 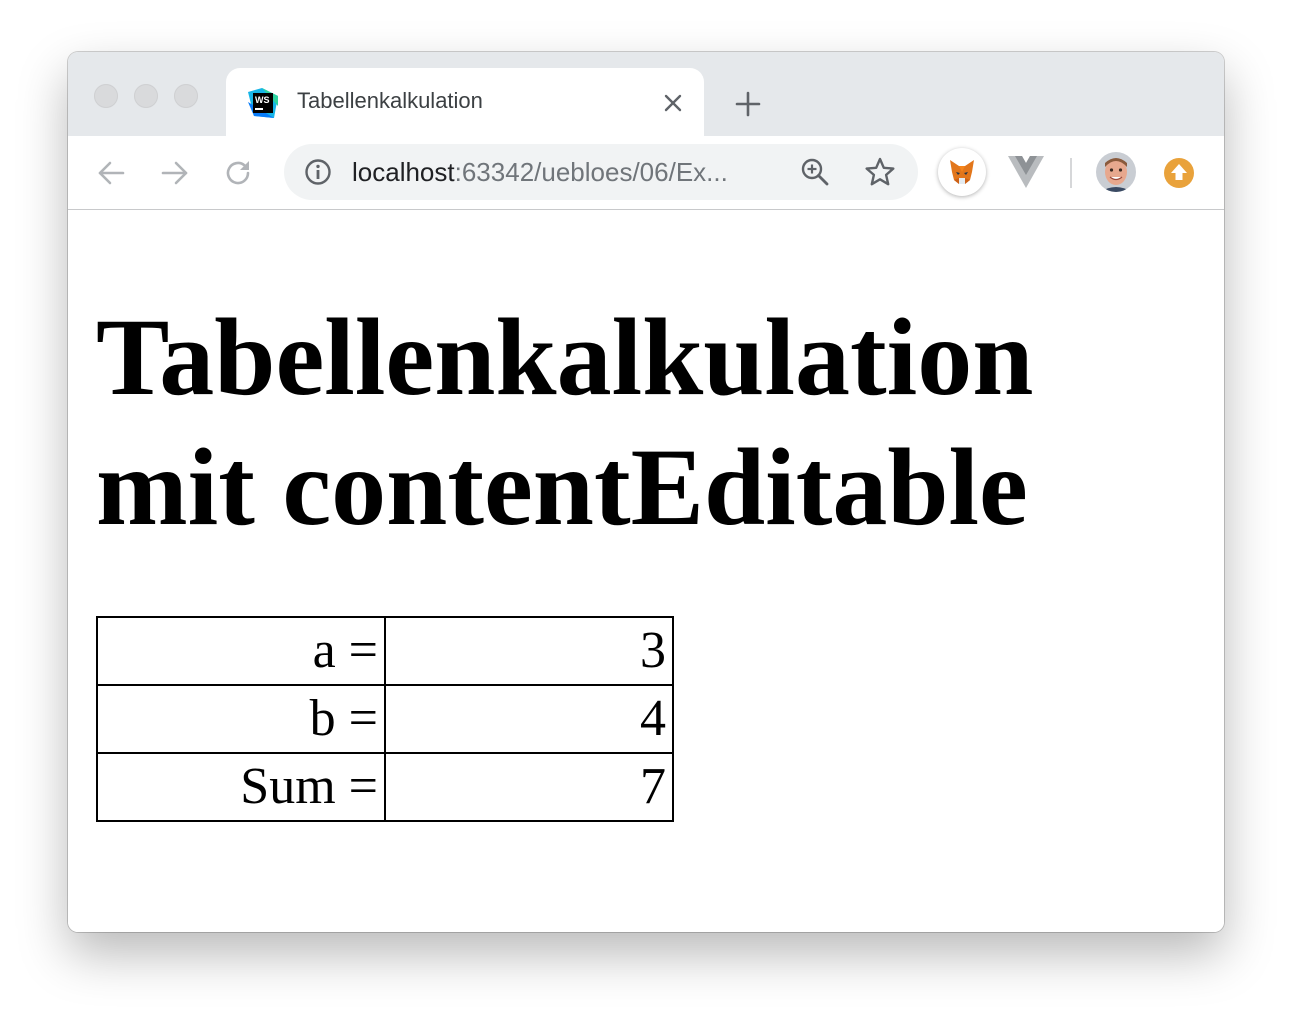 I want to click on plus-icon, so click(x=748, y=104).